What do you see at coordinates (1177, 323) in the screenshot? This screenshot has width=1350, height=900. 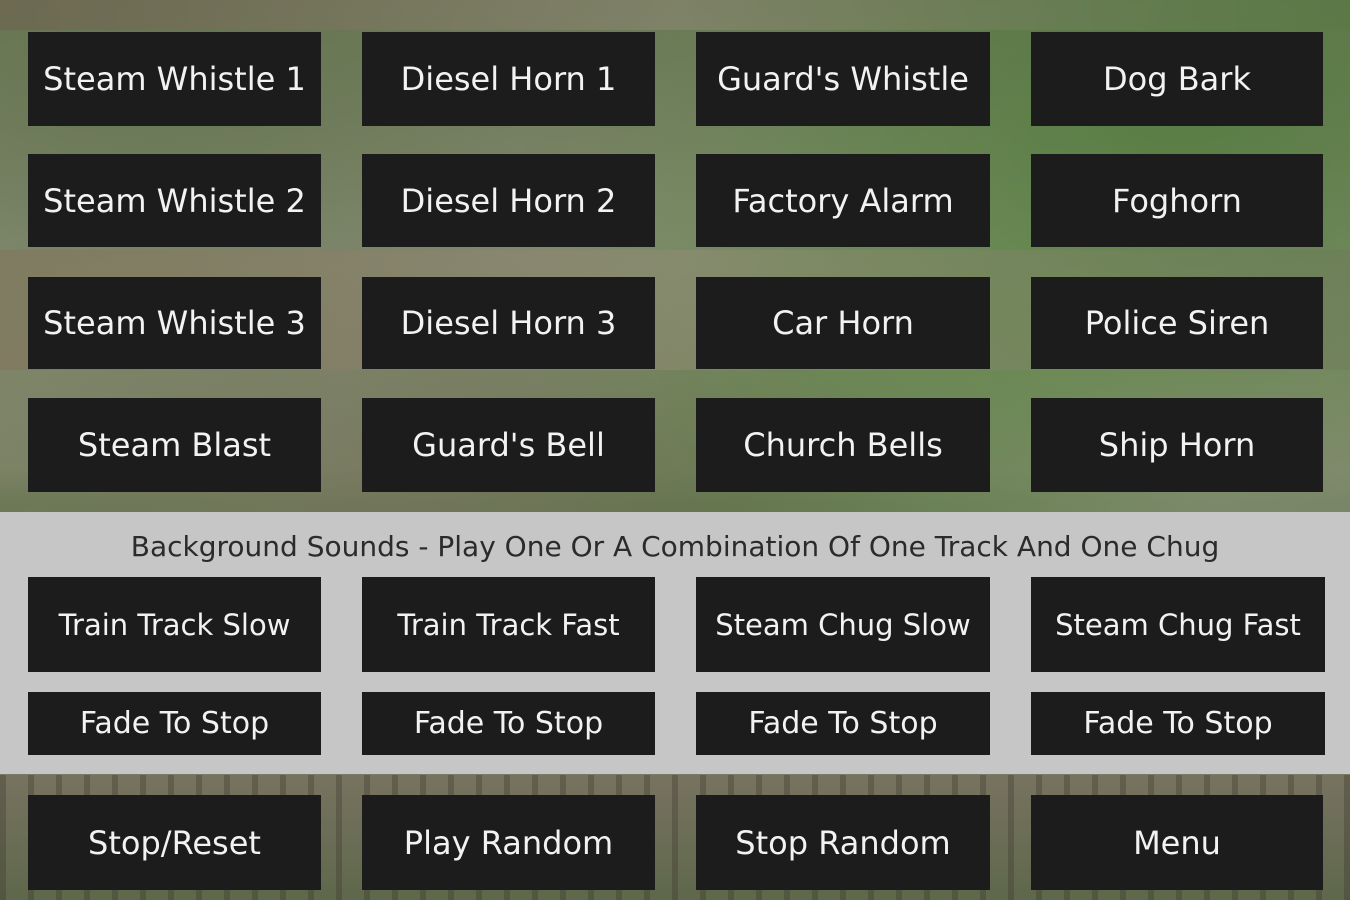 I see `police-siren-button: Police Siren` at bounding box center [1177, 323].